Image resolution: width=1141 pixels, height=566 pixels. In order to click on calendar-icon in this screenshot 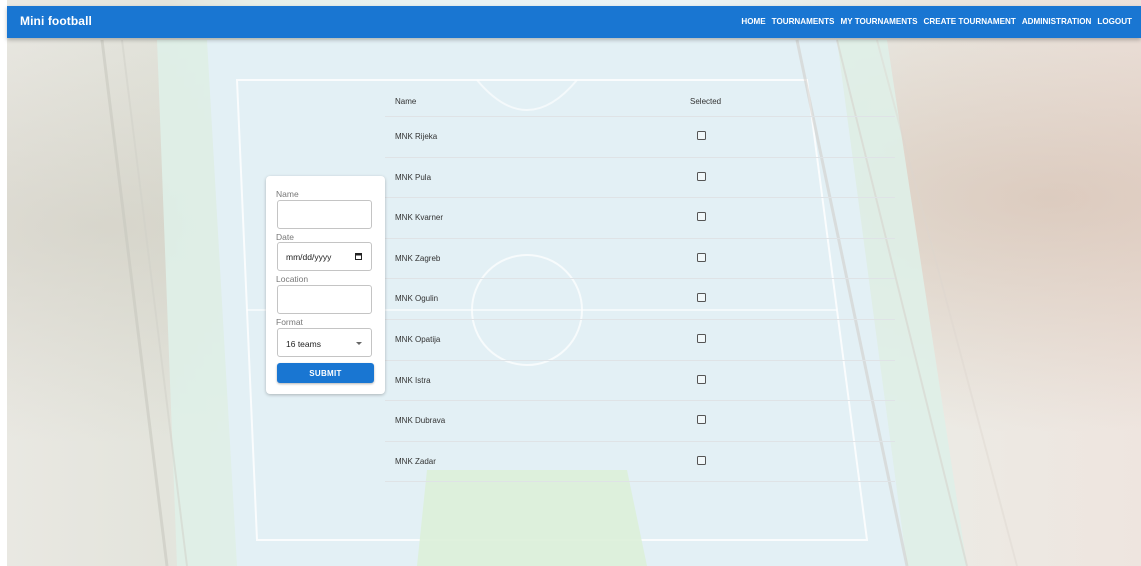, I will do `click(358, 256)`.